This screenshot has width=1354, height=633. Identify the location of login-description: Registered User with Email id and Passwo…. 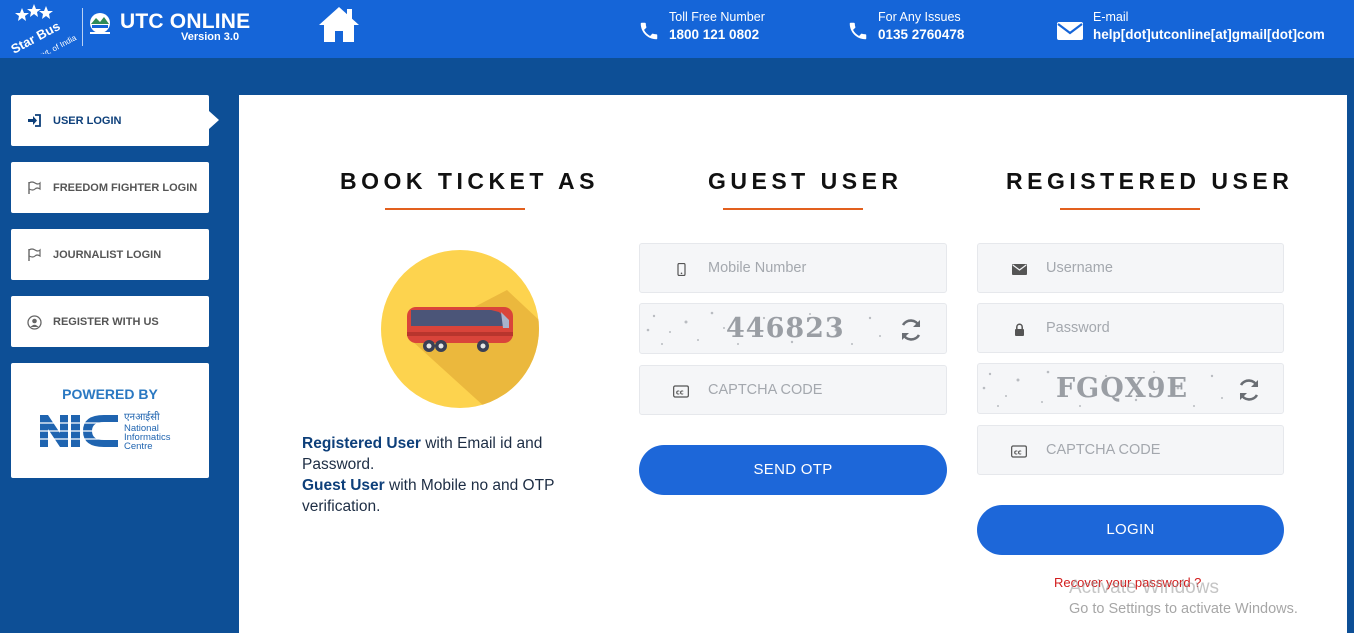
(447, 475).